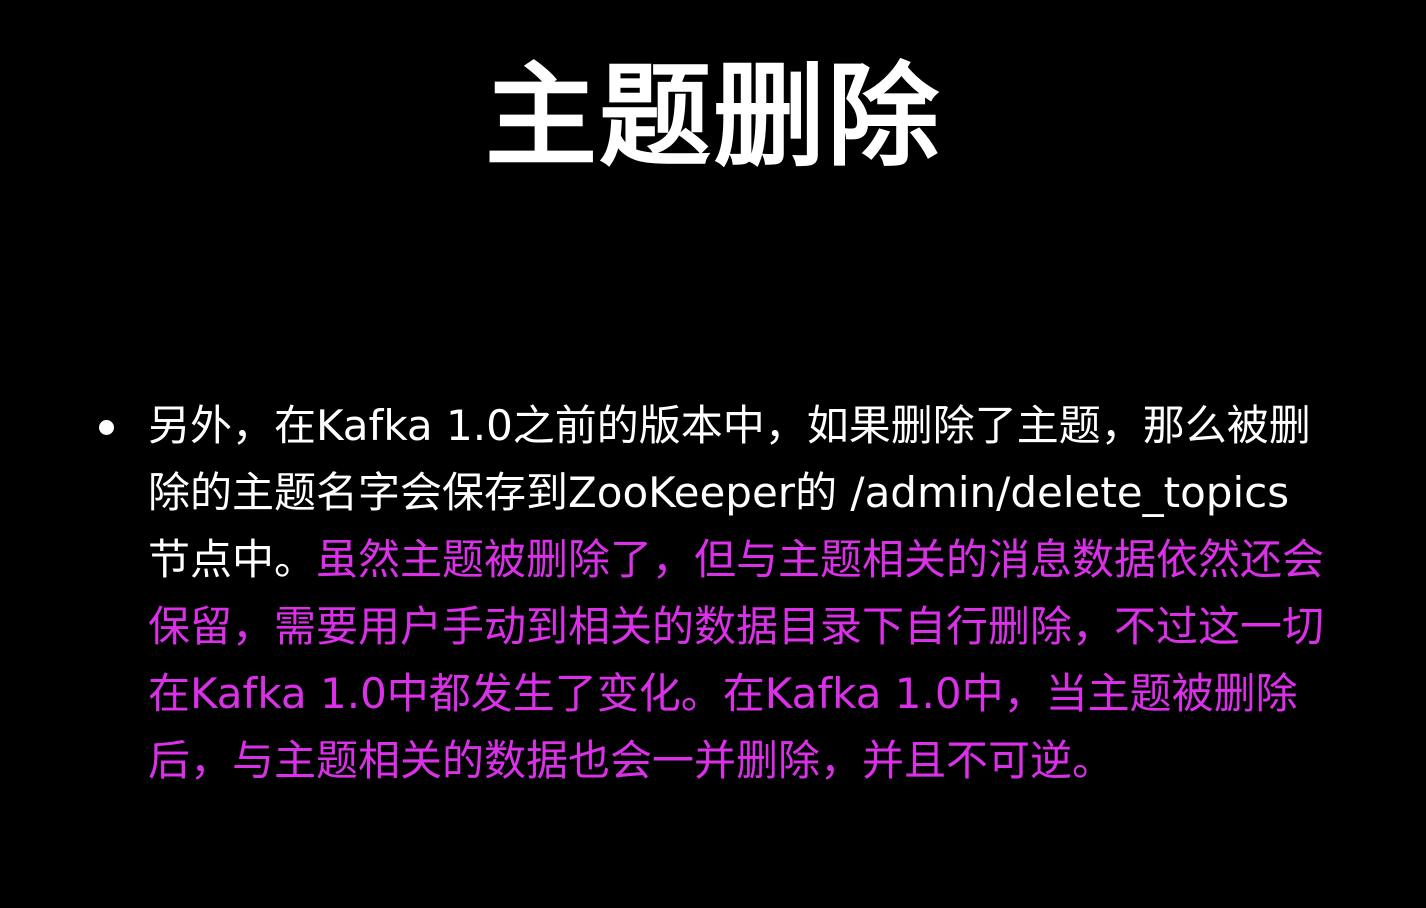  I want to click on bullet-dot-icon, so click(106, 427).